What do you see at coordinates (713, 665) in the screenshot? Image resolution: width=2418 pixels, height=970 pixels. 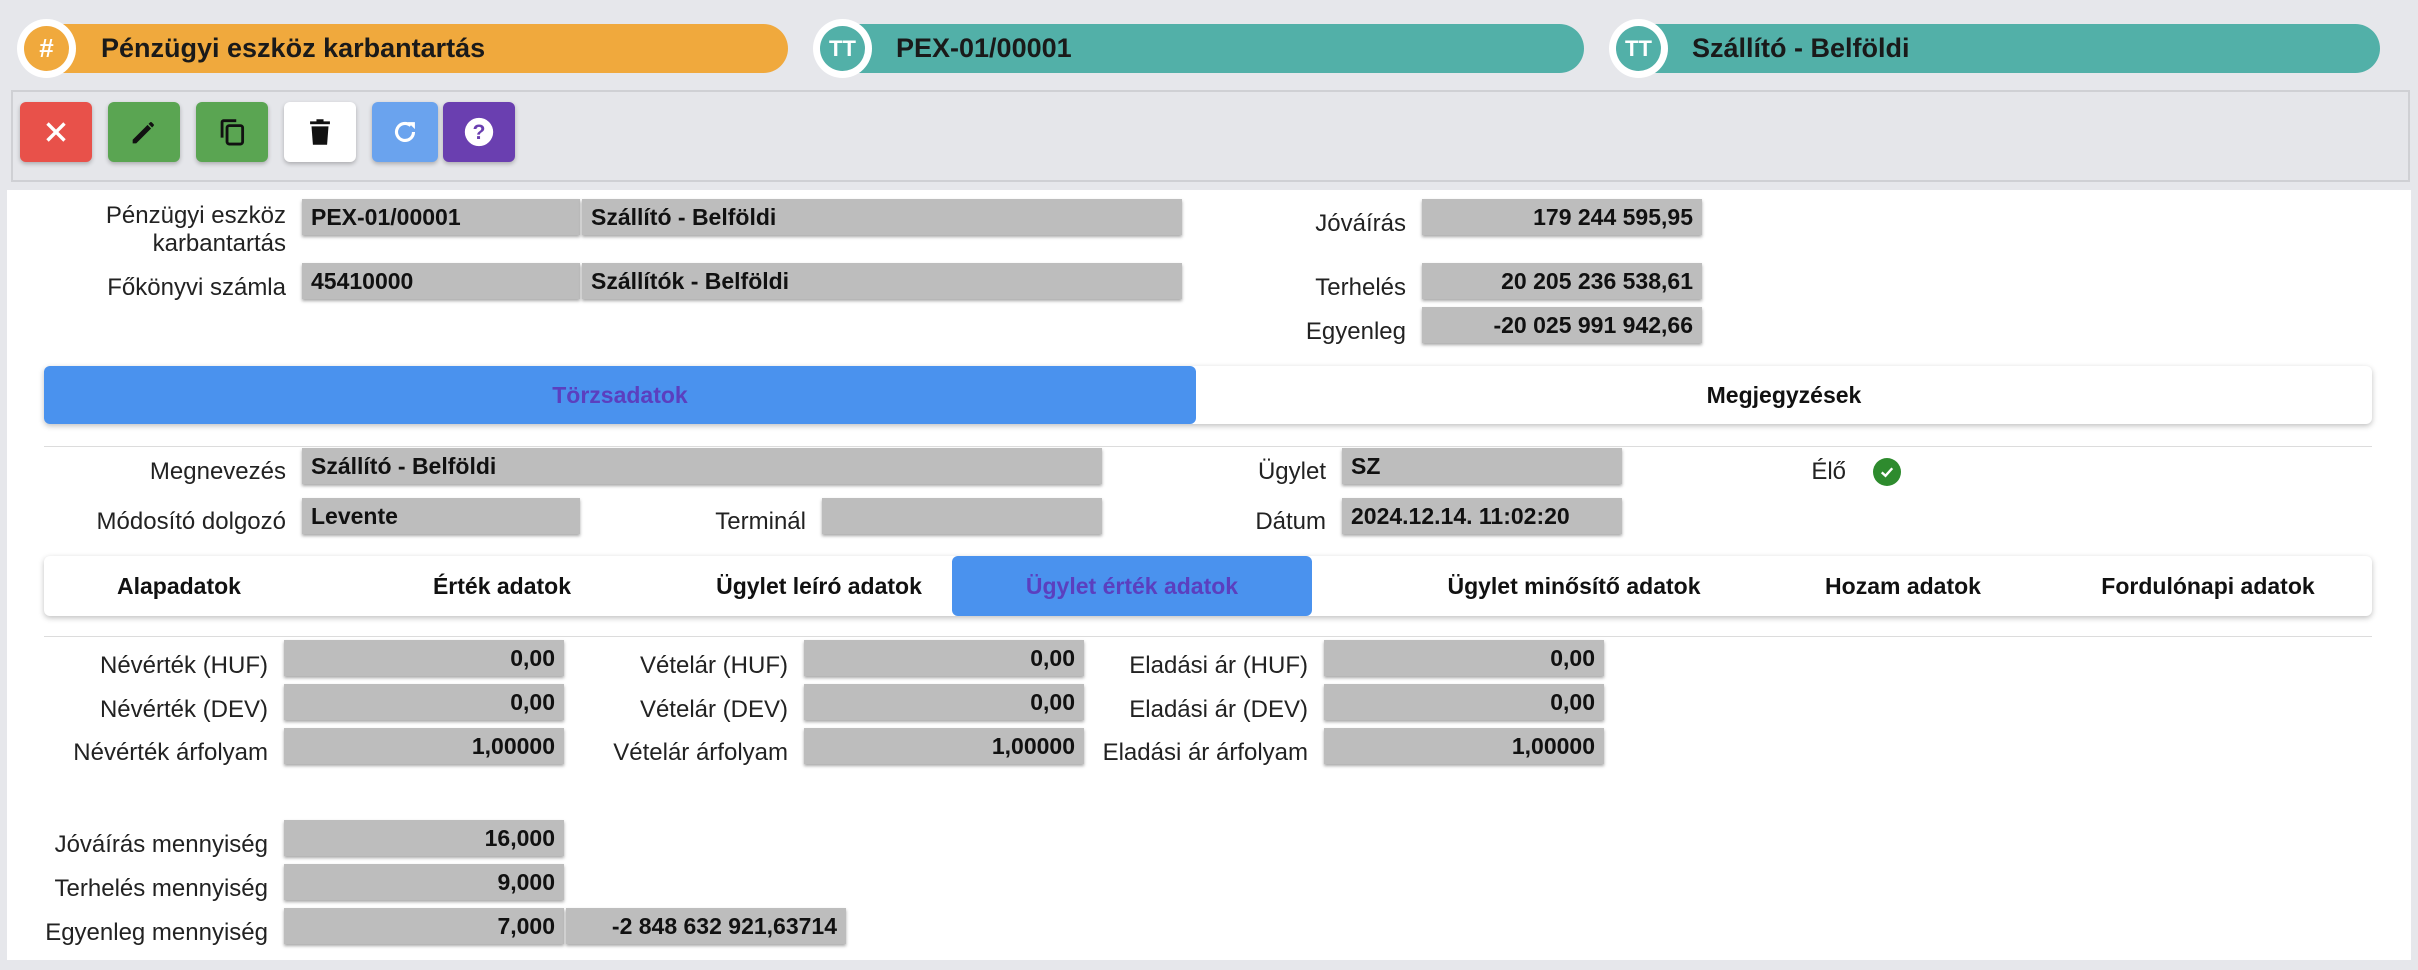 I see `buy-huf-label: Vételár (HUF)` at bounding box center [713, 665].